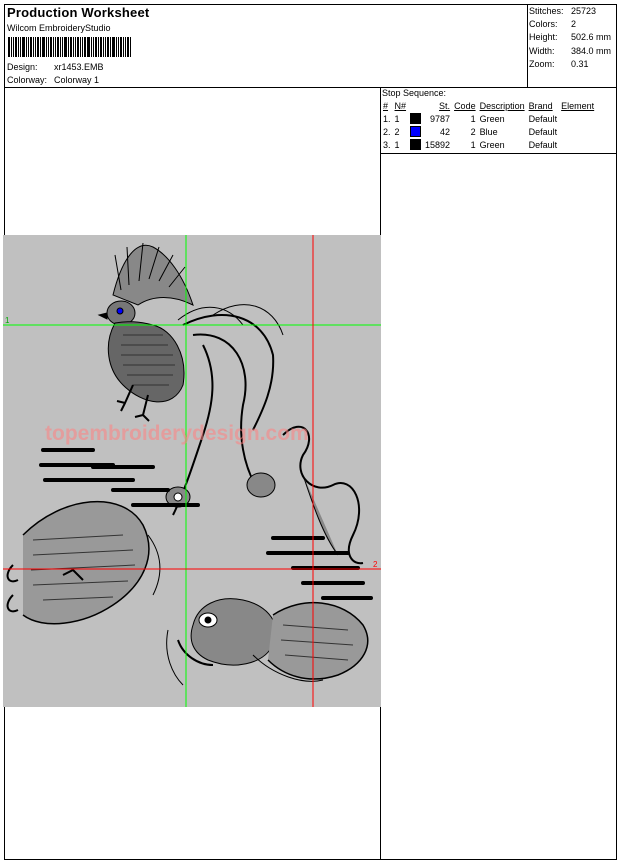 Image resolution: width=620 pixels, height=861 pixels. What do you see at coordinates (375, 564) in the screenshot?
I see `marker-2: 2` at bounding box center [375, 564].